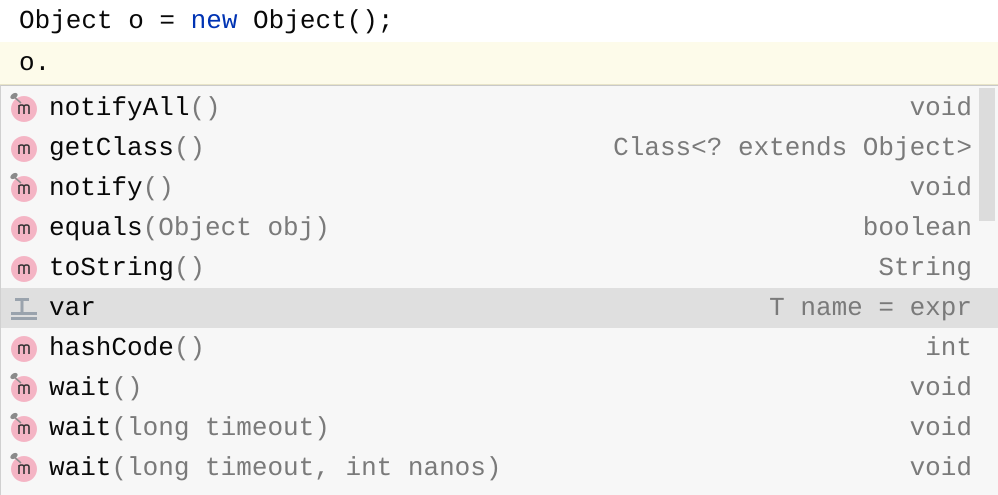 The height and width of the screenshot is (495, 998). What do you see at coordinates (127, 268) in the screenshot?
I see `item-signature: toString()` at bounding box center [127, 268].